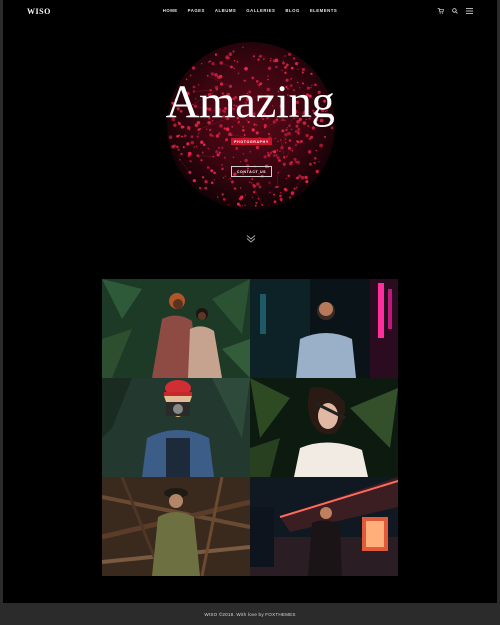 The height and width of the screenshot is (625, 500). I want to click on neon-portrait-photo, so click(324, 328).